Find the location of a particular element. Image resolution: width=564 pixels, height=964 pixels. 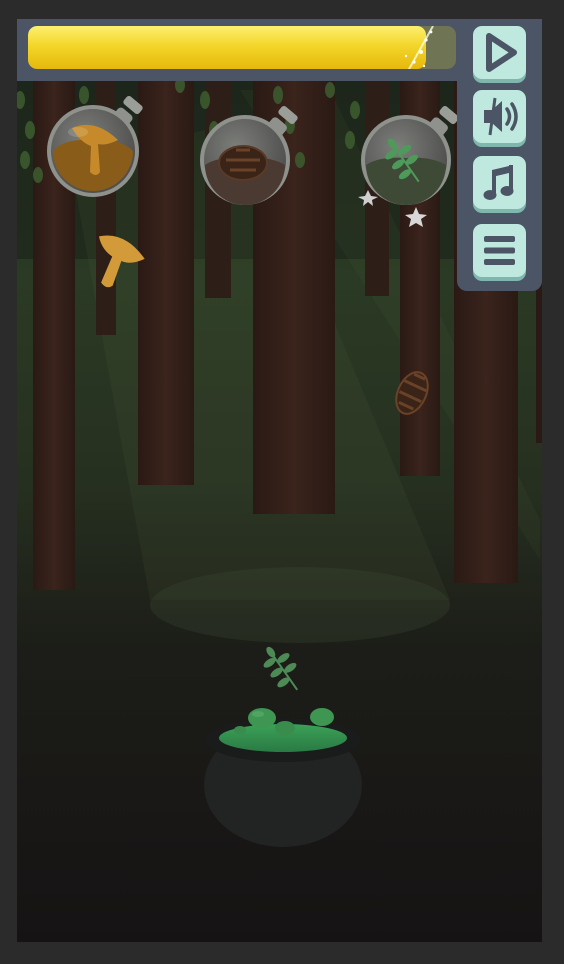

hamburger-menu-icon is located at coordinates (499, 250).